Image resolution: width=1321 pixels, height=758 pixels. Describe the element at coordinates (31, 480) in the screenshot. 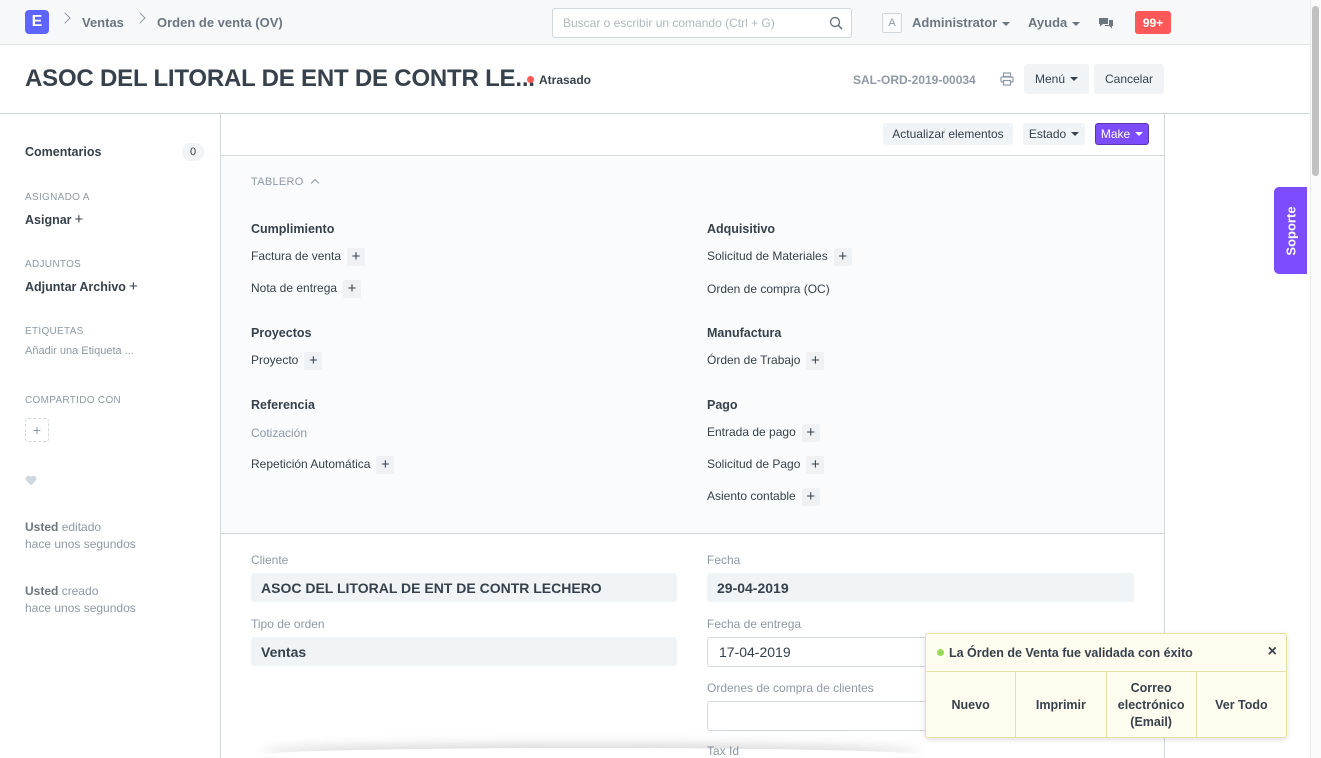

I see `heart-icon` at that location.